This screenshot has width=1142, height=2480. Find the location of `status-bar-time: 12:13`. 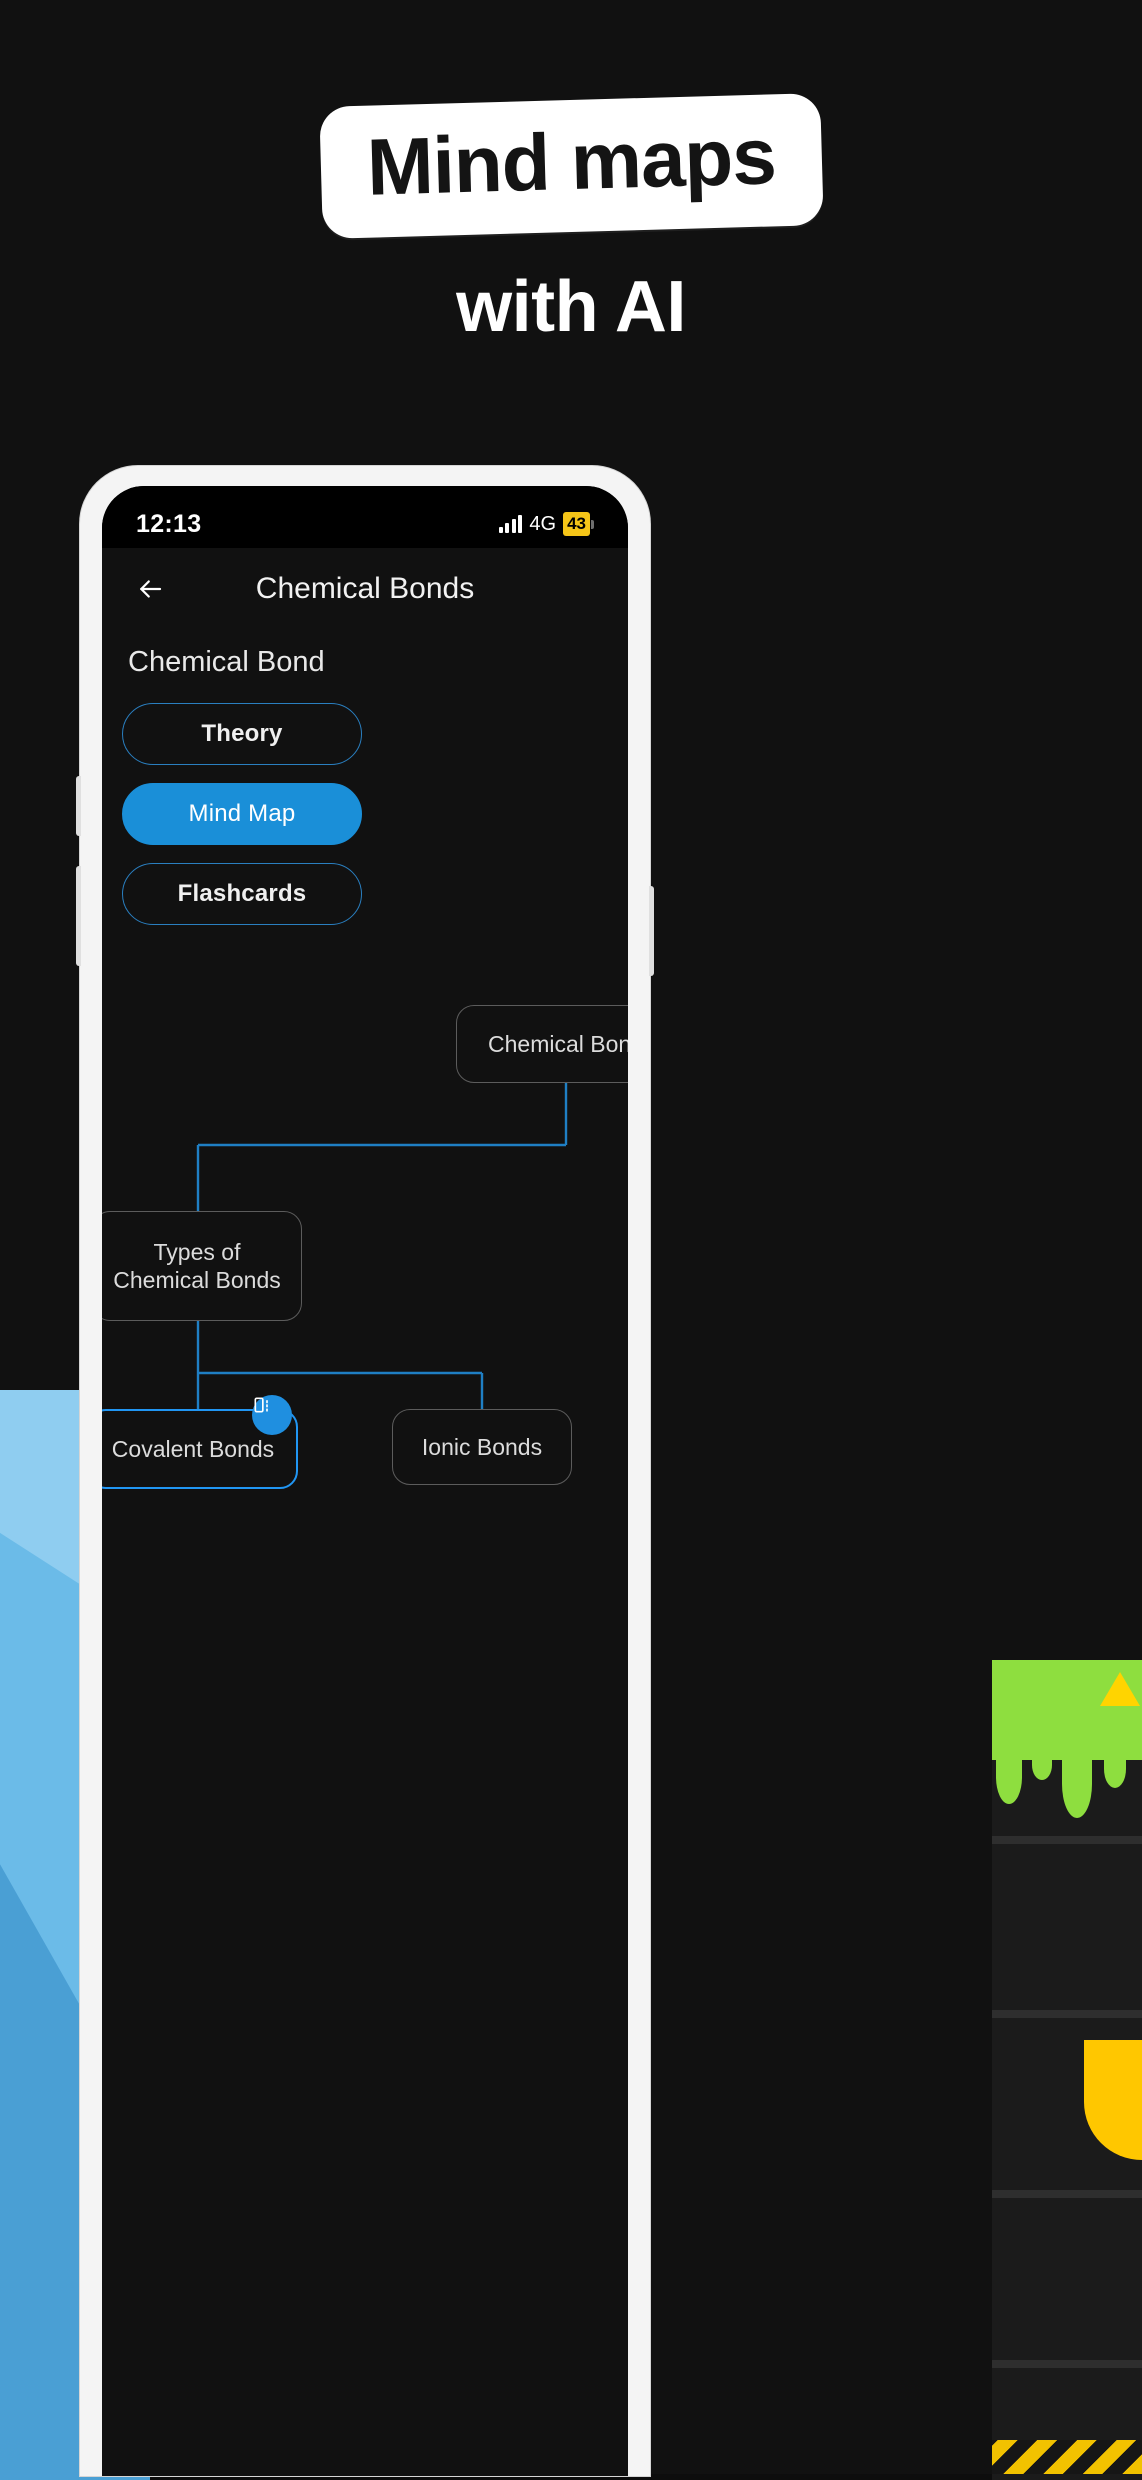

status-bar-time: 12:13 is located at coordinates (169, 523).